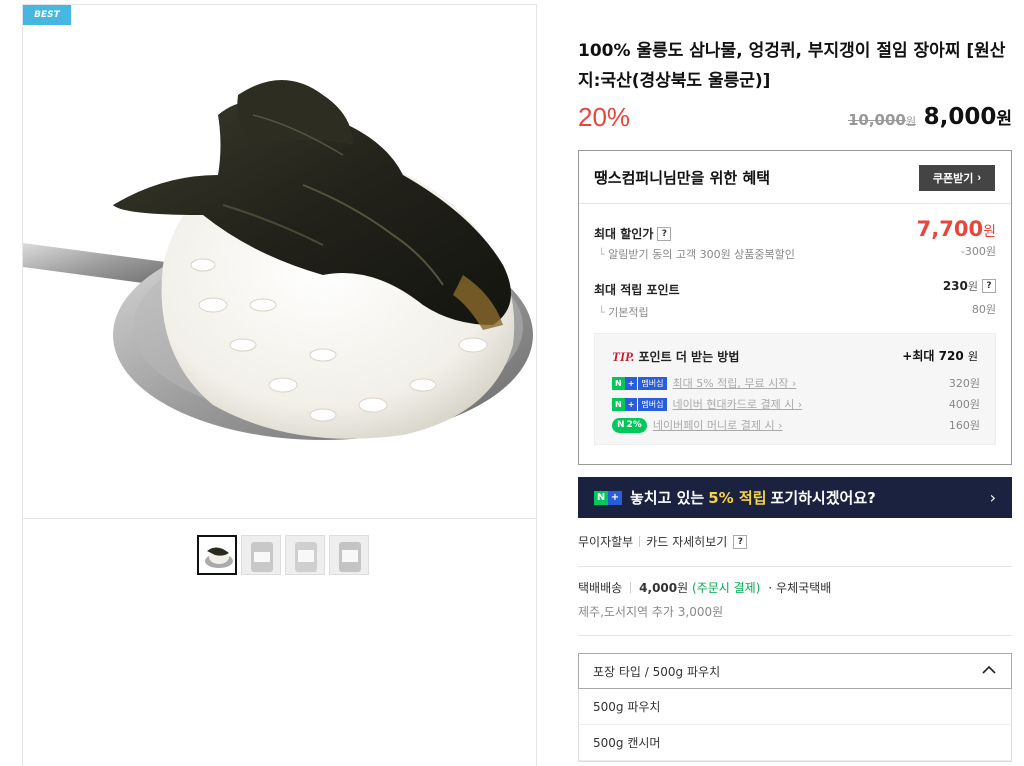 This screenshot has width=1024, height=766. Describe the element at coordinates (796, 404) in the screenshot. I see `tip-item-card: N+멤버십 네이버 현대카드로 결제 시 400원` at that location.